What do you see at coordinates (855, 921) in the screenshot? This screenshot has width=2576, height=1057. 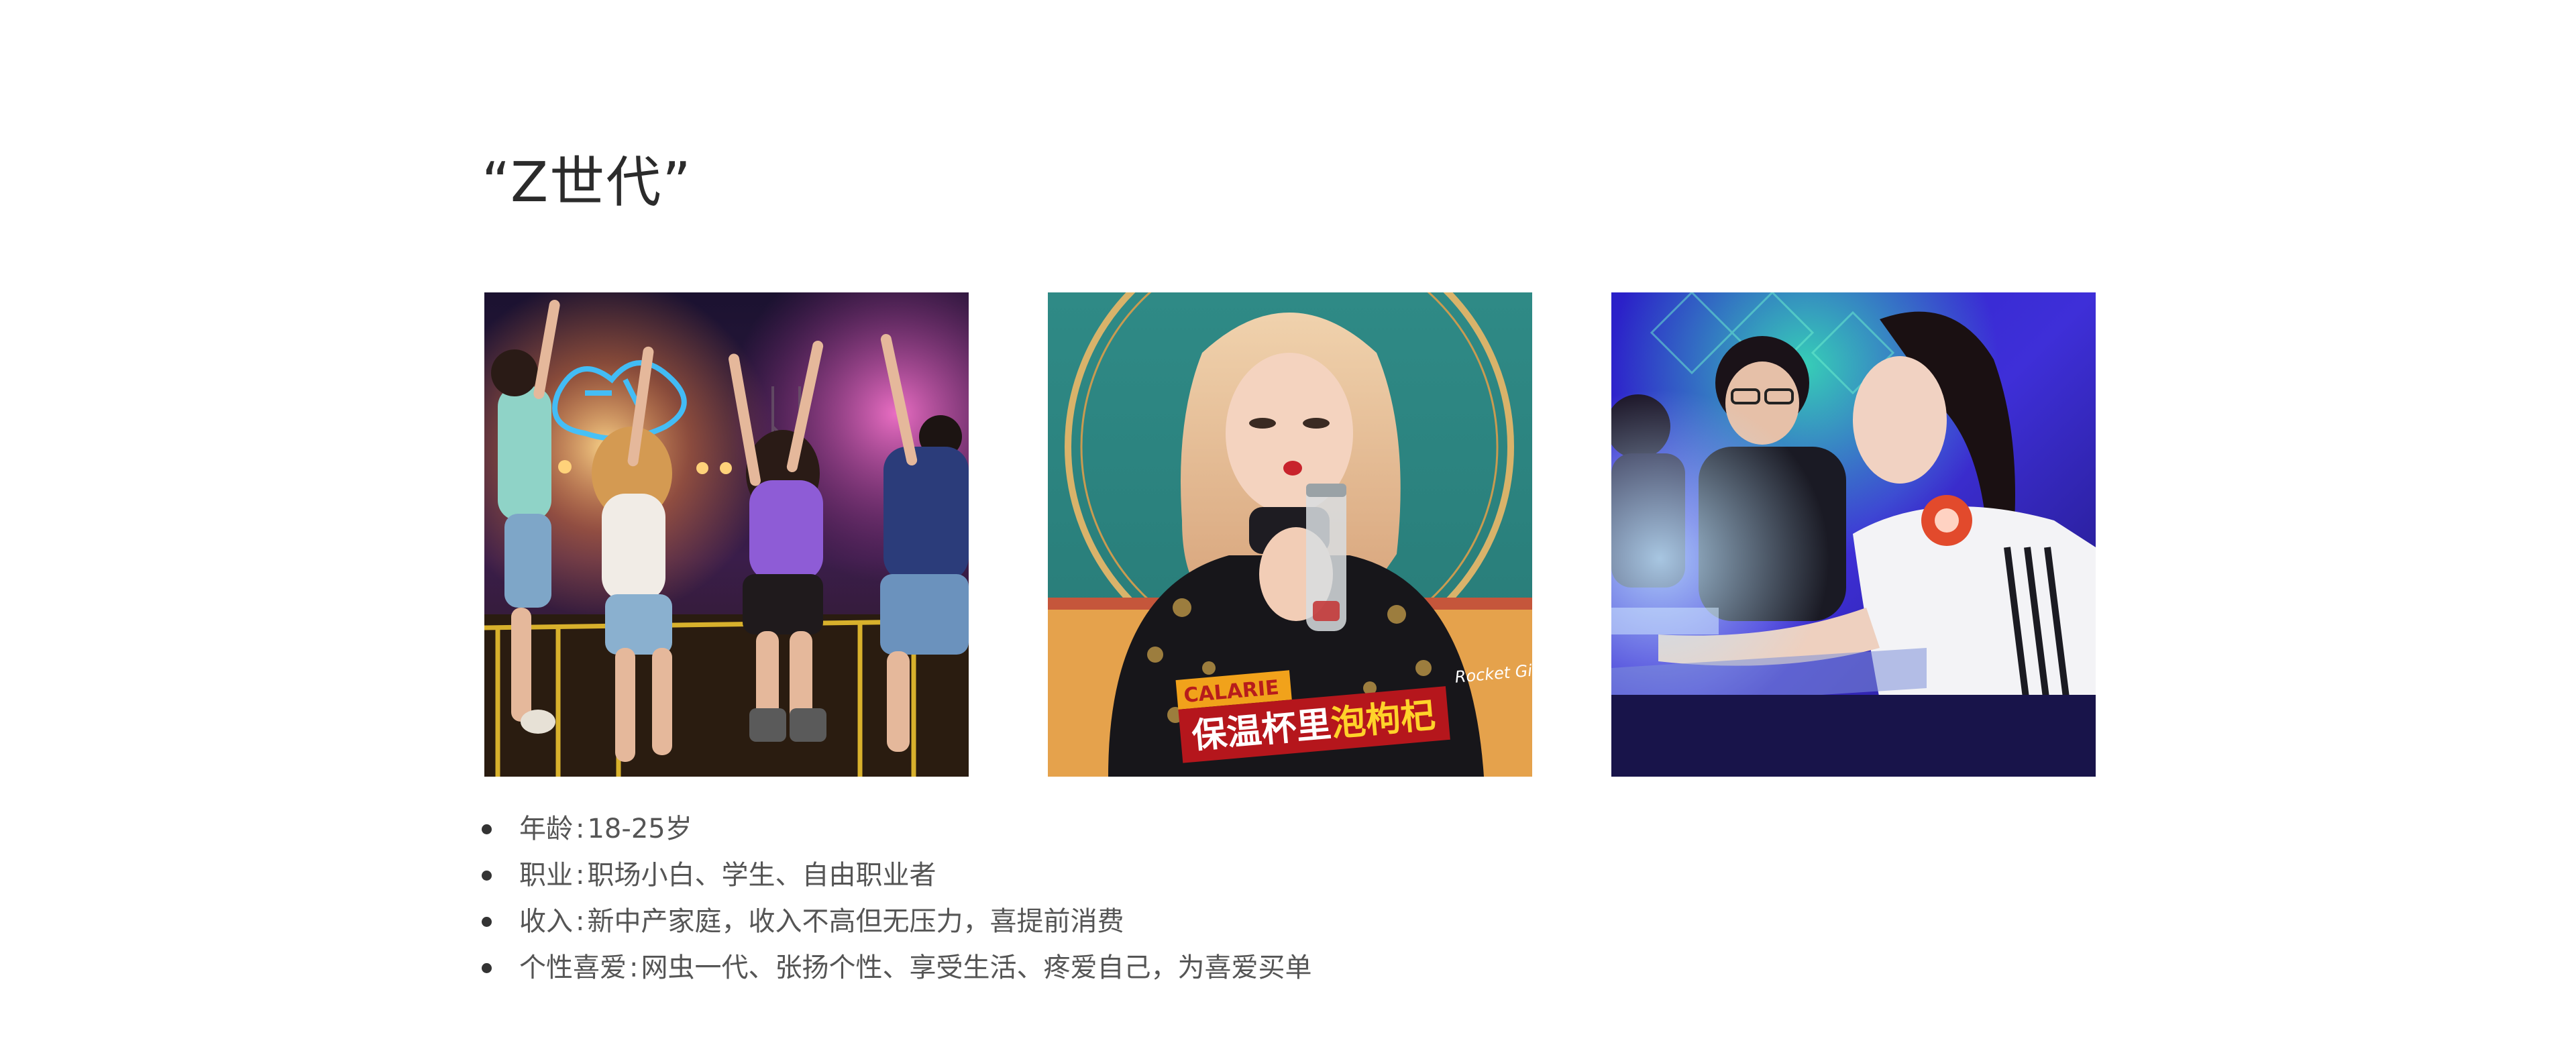 I see `trait-value: 新中产家庭，收入不高但无压力，喜提前消费` at bounding box center [855, 921].